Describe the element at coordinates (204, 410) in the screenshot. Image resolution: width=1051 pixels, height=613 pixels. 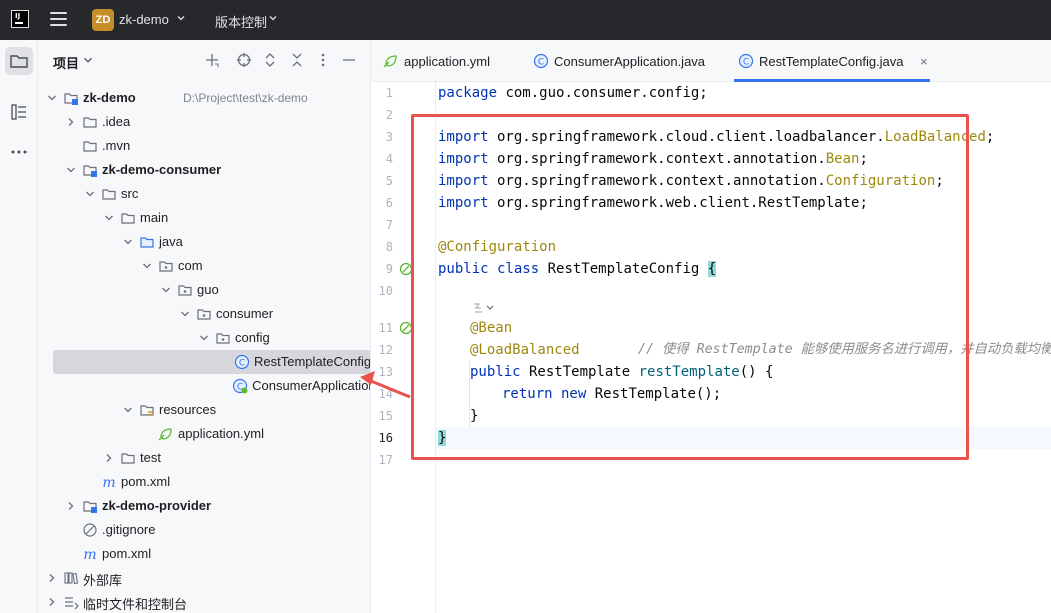
I see `tree-item: resources` at that location.